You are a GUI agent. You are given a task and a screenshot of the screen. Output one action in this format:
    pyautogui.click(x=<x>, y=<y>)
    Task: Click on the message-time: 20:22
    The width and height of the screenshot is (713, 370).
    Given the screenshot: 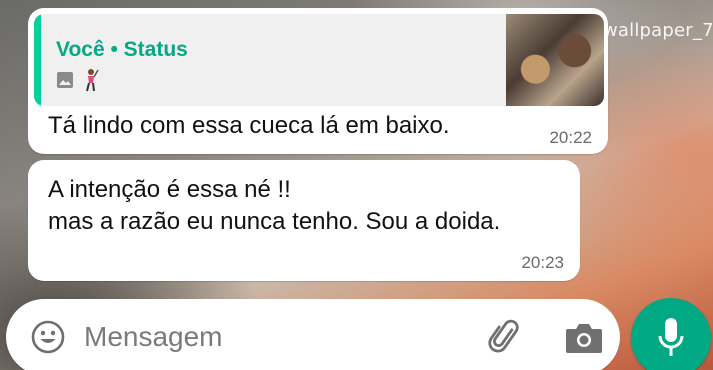 What is the action you would take?
    pyautogui.click(x=570, y=137)
    